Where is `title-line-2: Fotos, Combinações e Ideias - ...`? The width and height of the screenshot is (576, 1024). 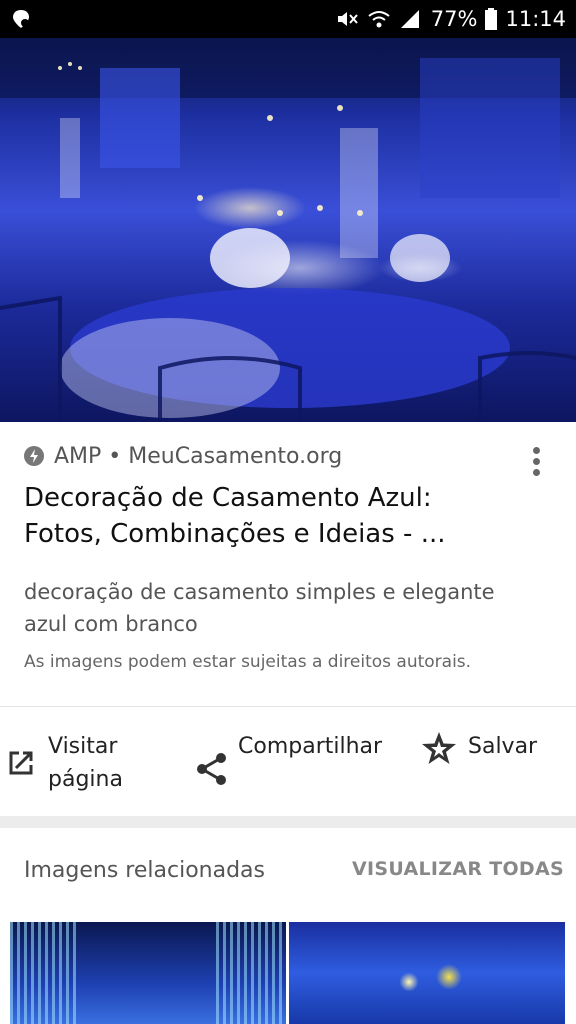
title-line-2: Fotos, Combinações e Ideias - ... is located at coordinates (235, 534).